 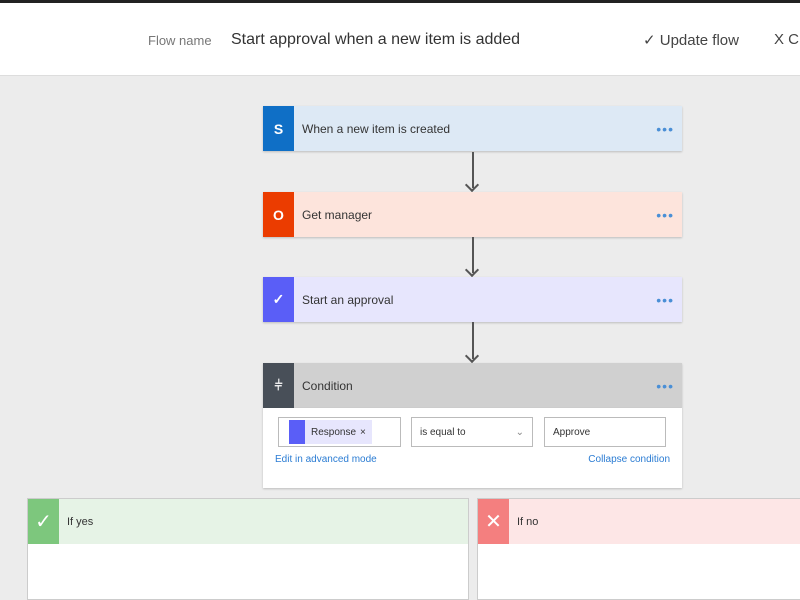 I want to click on step-title: Start an approval, so click(x=348, y=299).